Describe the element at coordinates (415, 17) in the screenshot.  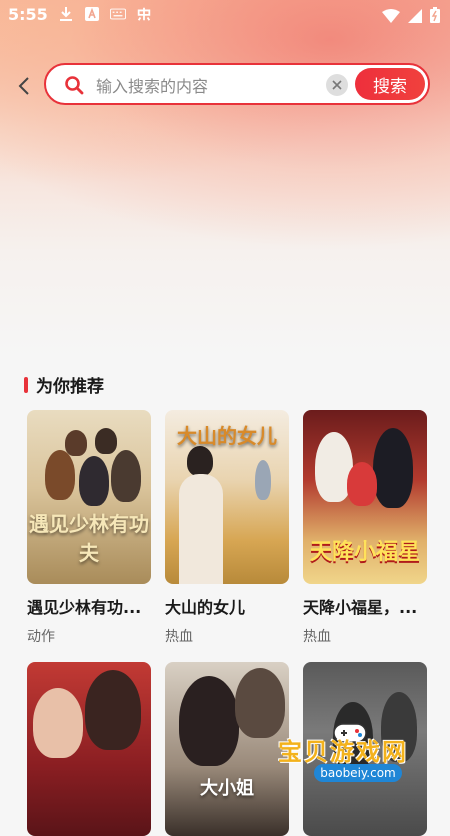
I see `signal-icon` at that location.